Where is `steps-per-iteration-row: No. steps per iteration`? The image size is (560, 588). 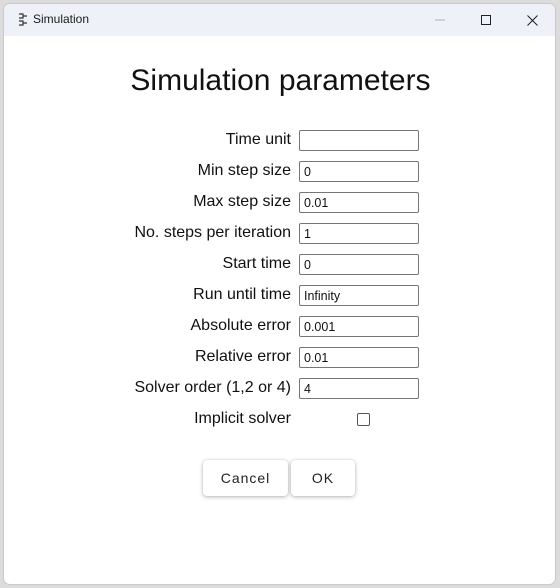
steps-per-iteration-row: No. steps per iteration is located at coordinates (279, 234).